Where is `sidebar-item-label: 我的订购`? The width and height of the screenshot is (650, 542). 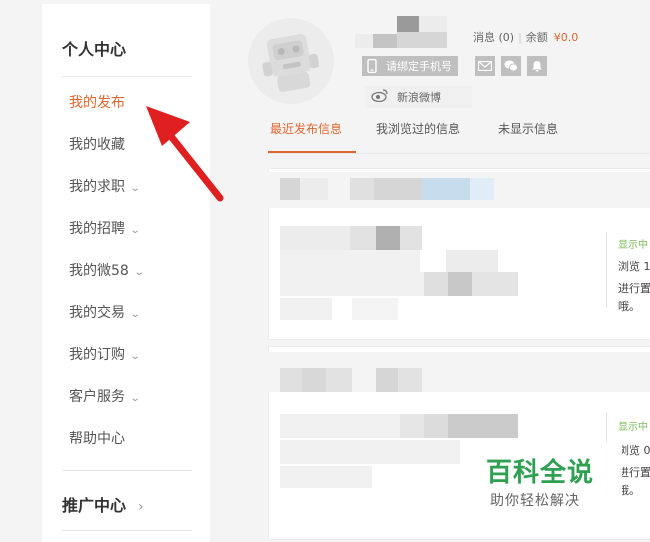 sidebar-item-label: 我的订购 is located at coordinates (97, 355).